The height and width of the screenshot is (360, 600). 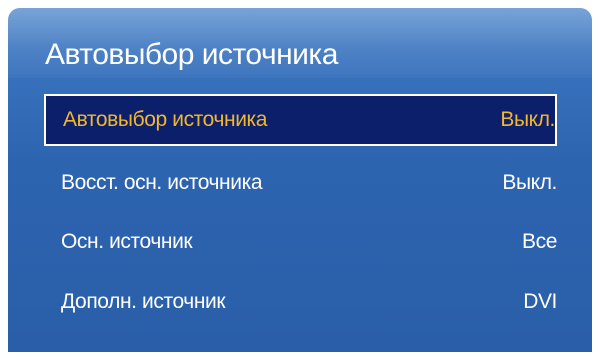 What do you see at coordinates (300, 120) in the screenshot?
I see `menu-item-auto-source: Автовыбор источника Выкл.` at bounding box center [300, 120].